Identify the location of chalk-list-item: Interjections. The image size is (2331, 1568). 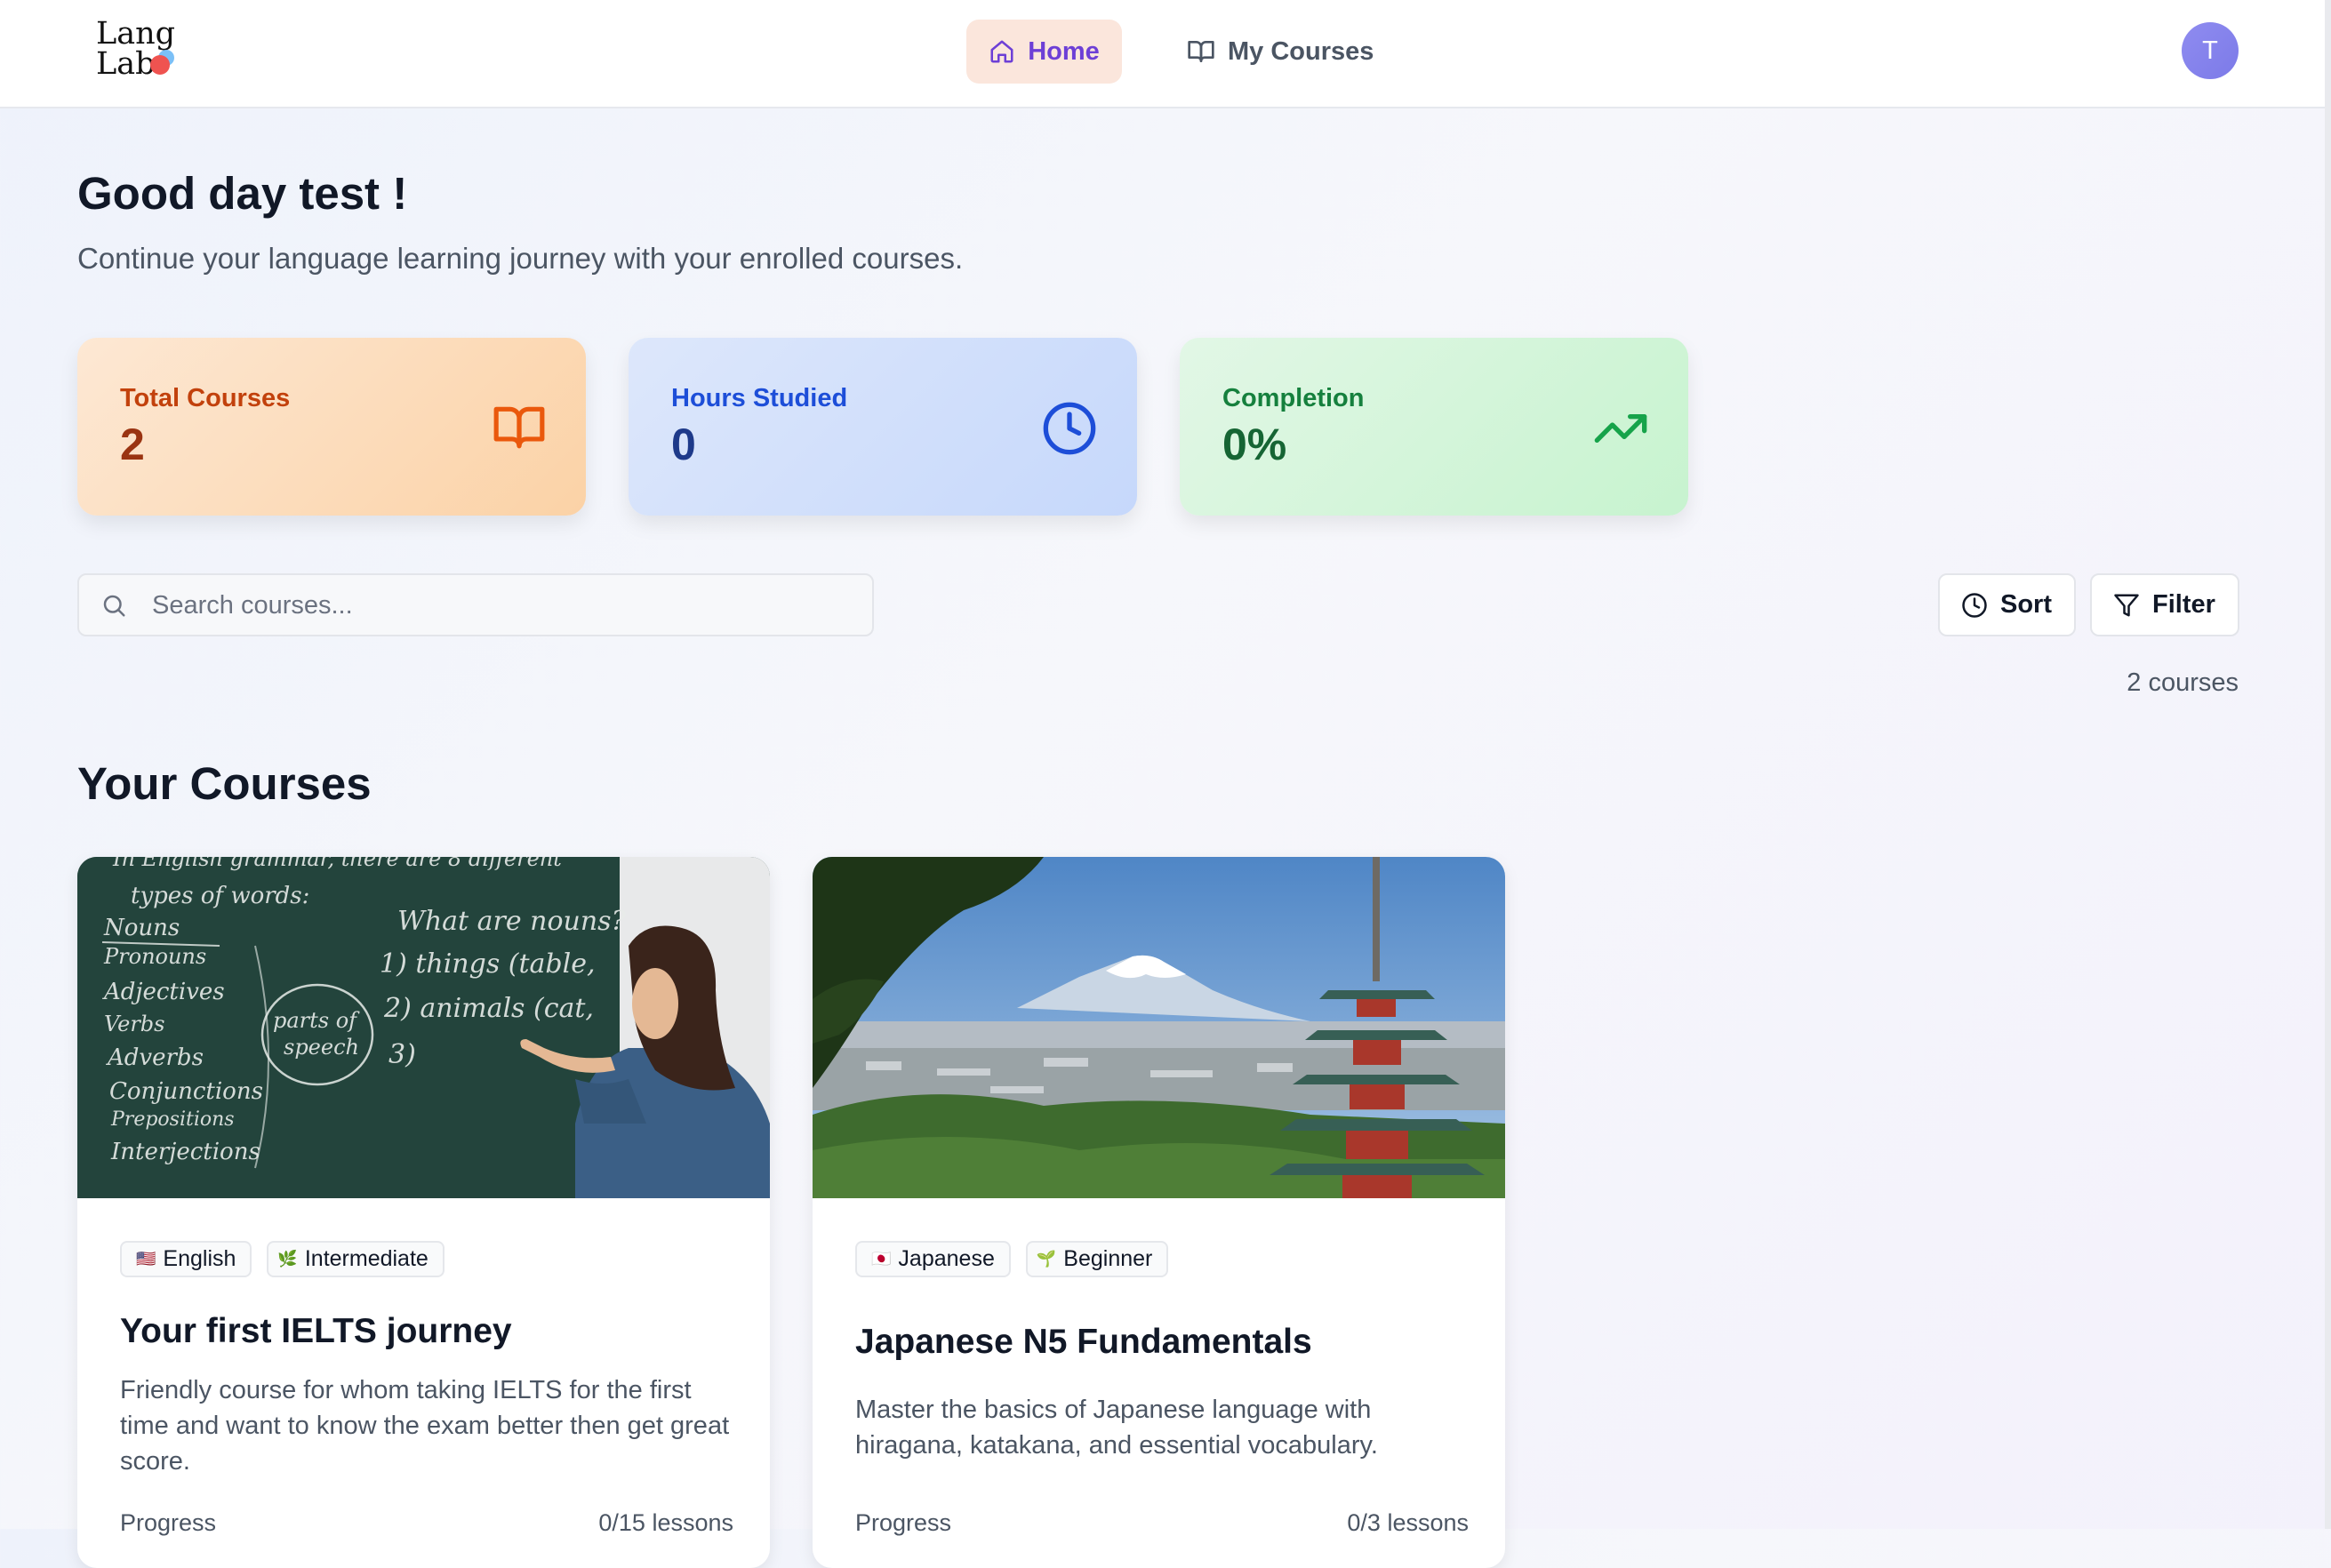
(185, 1152).